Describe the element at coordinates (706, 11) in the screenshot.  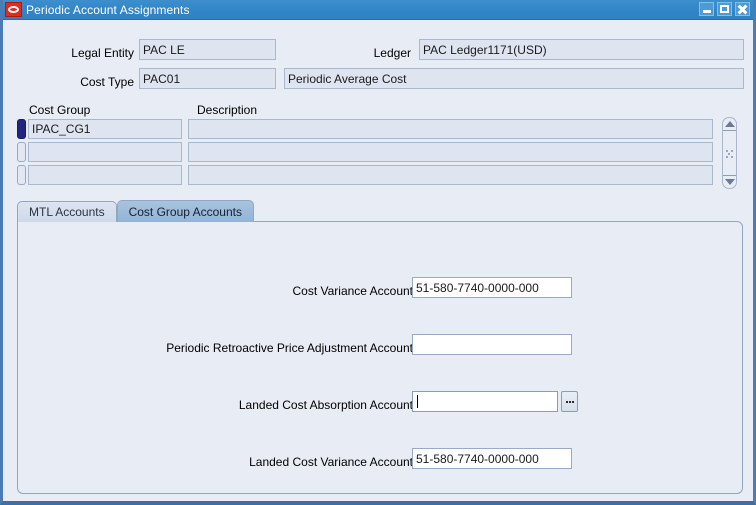
I see `minimize-icon` at that location.